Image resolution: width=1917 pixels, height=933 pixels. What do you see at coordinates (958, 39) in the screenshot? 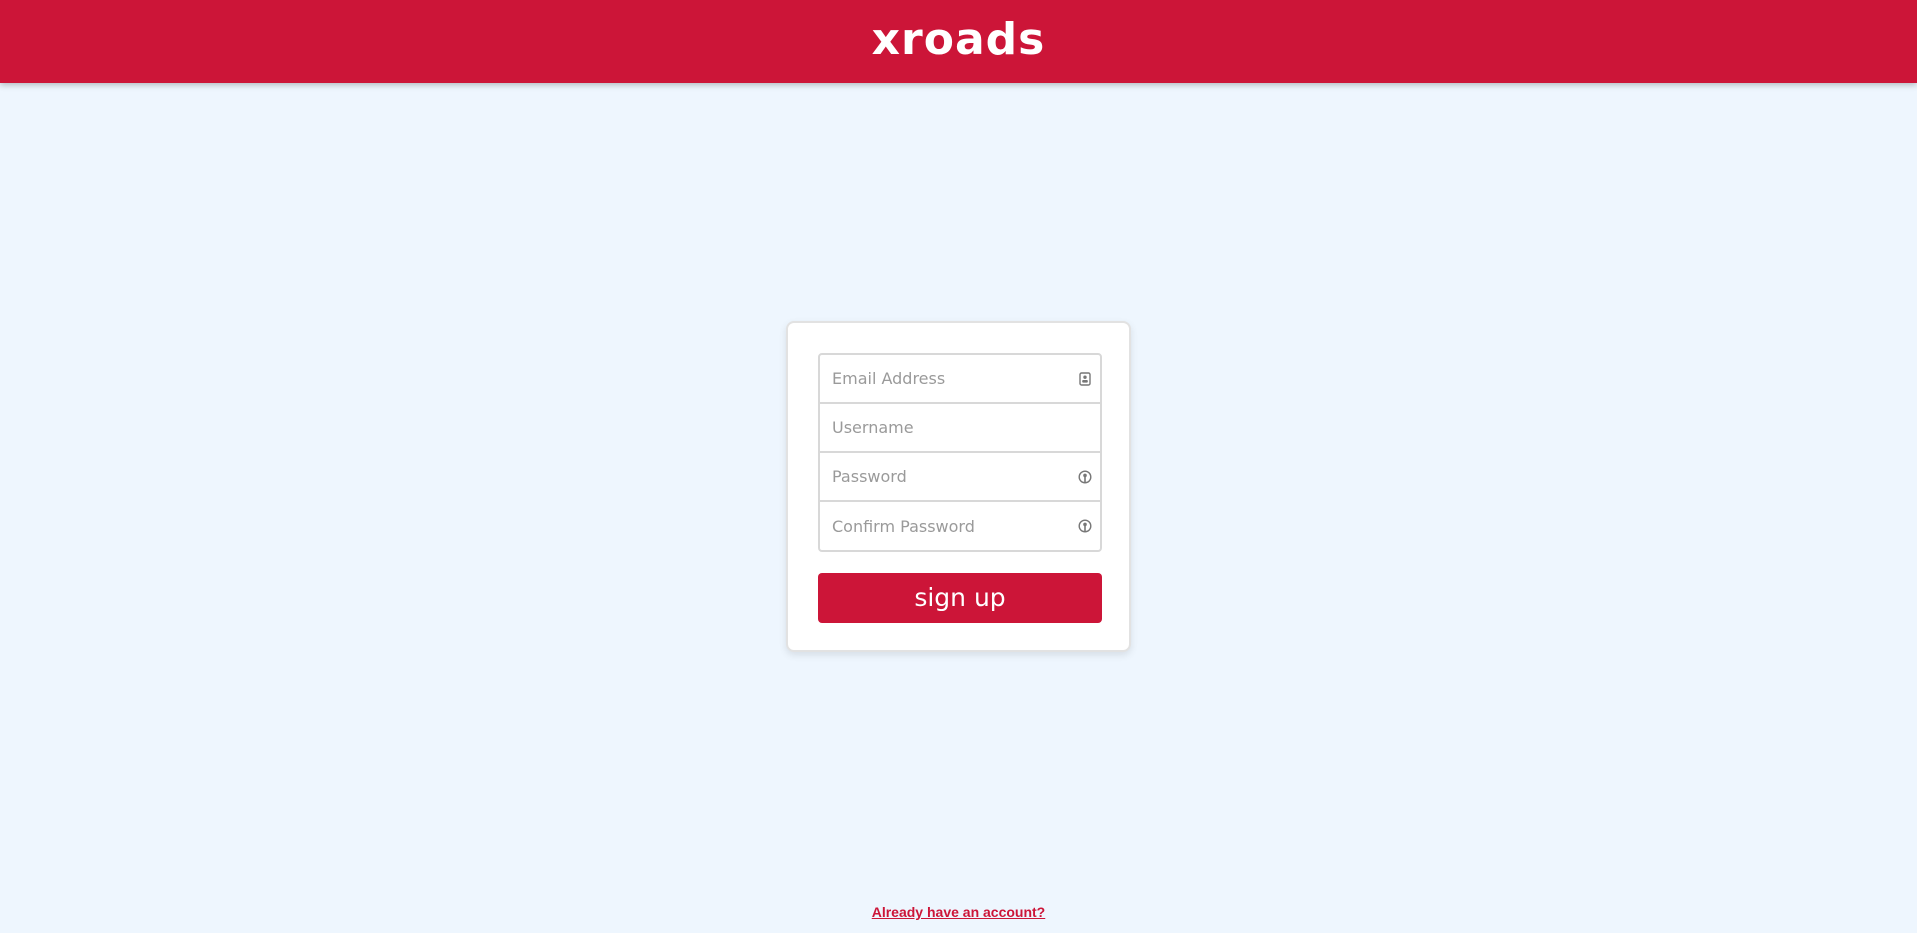
I see `logo: xroads` at bounding box center [958, 39].